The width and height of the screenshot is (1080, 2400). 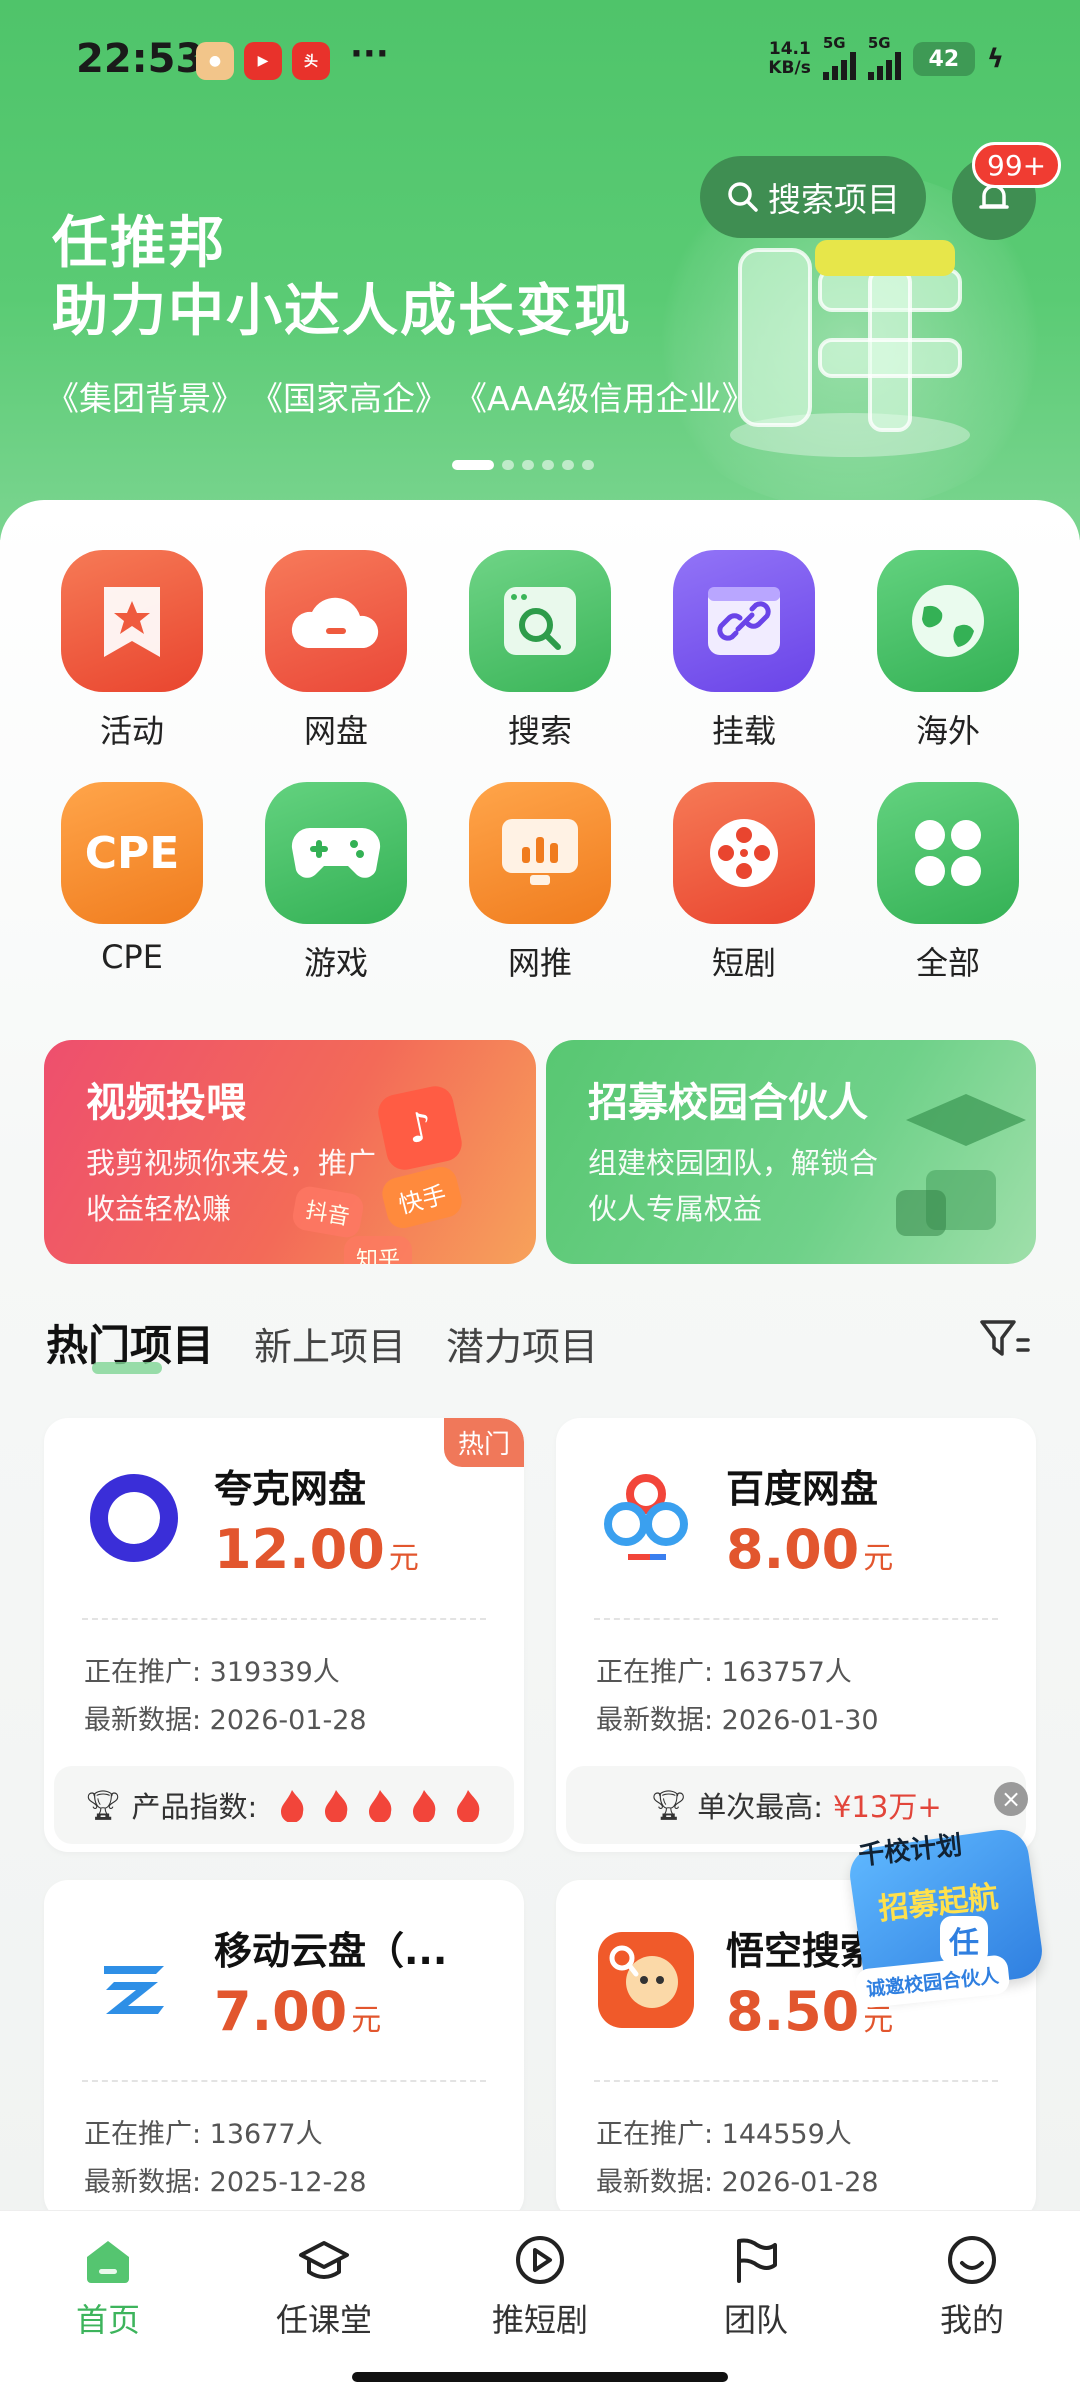 I want to click on status-right: 14.1 KB/s 5G 5G 42 ϟ, so click(x=886, y=57).